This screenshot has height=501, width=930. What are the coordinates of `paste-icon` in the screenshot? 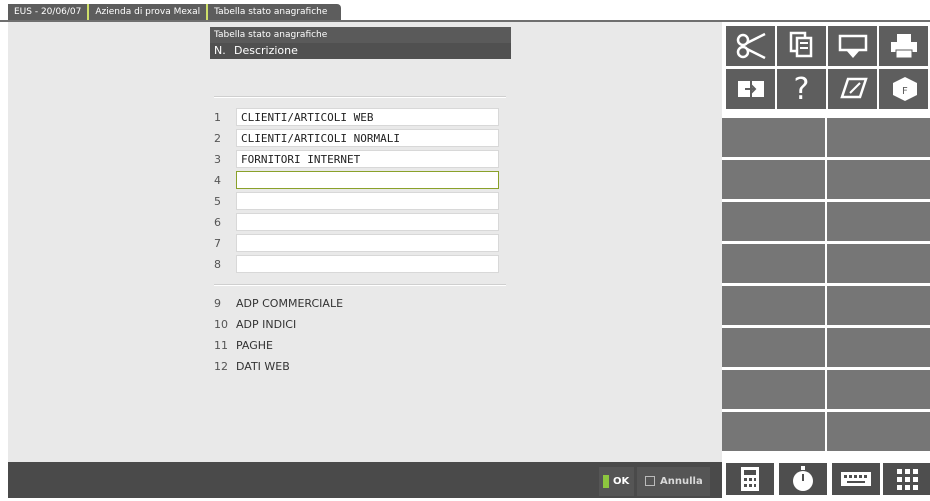 It's located at (852, 46).